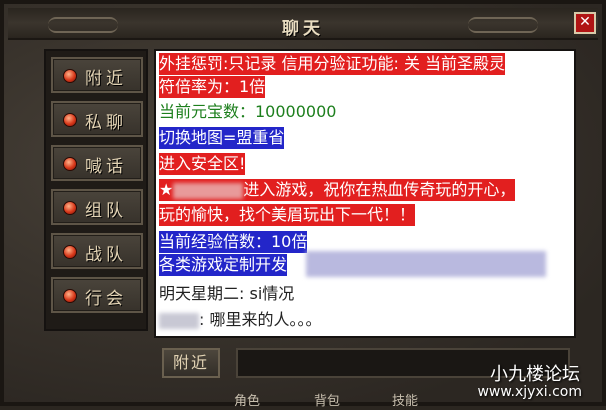 The height and width of the screenshot is (410, 606). Describe the element at coordinates (233, 242) in the screenshot. I see `chat-line: 当前经验倍数：10倍` at that location.